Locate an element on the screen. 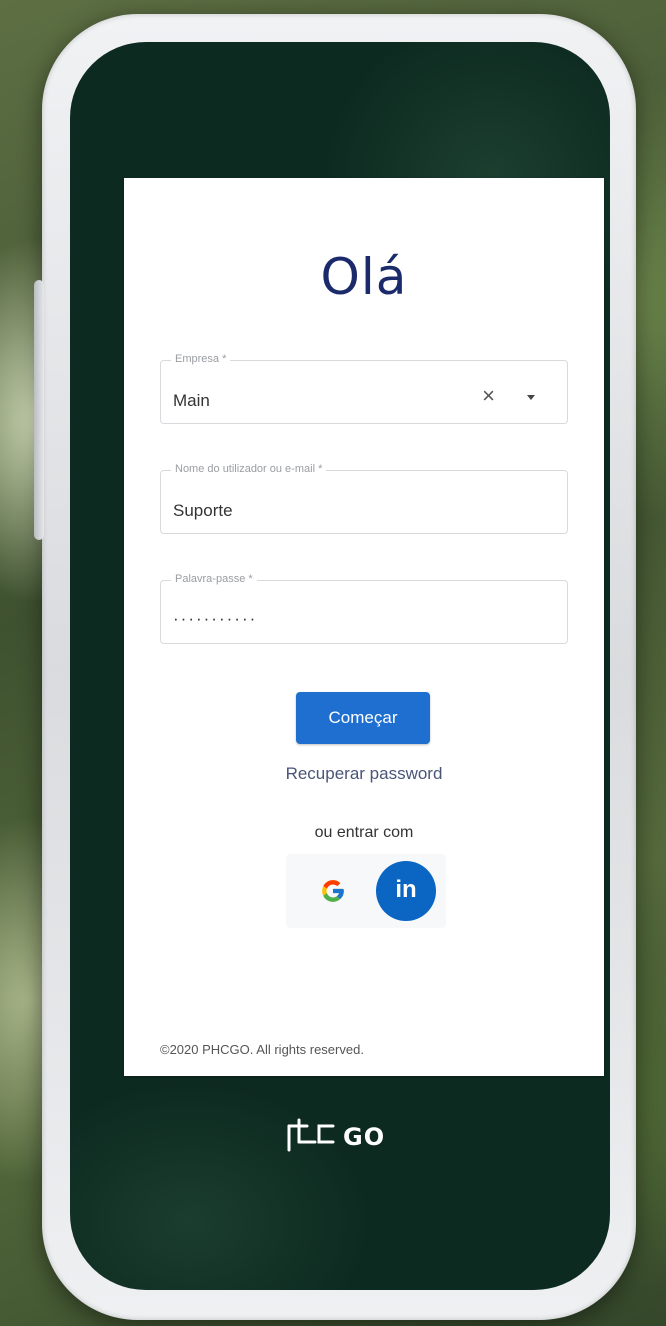 The height and width of the screenshot is (1326, 666). google-icon is located at coordinates (333, 891).